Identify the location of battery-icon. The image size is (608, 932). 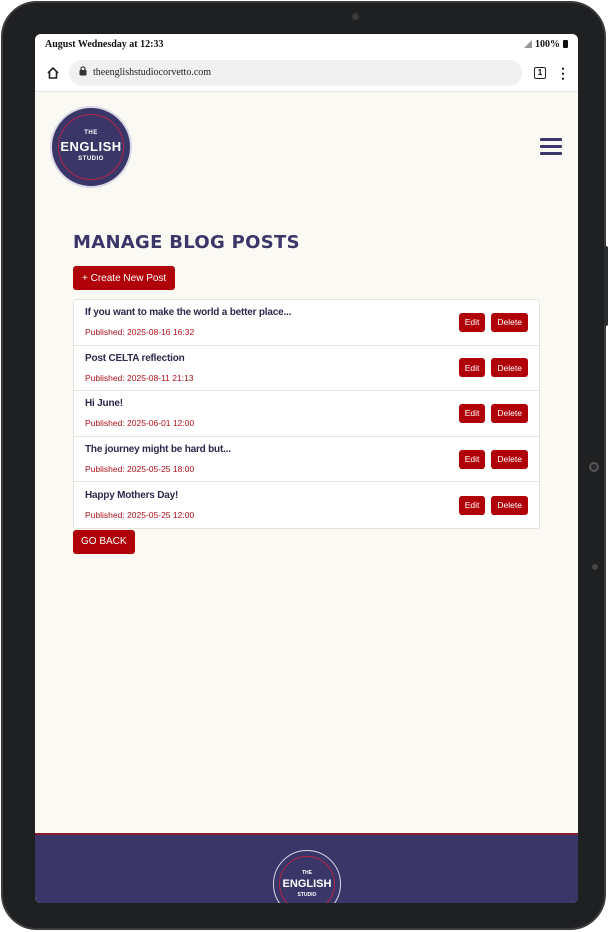
(565, 44).